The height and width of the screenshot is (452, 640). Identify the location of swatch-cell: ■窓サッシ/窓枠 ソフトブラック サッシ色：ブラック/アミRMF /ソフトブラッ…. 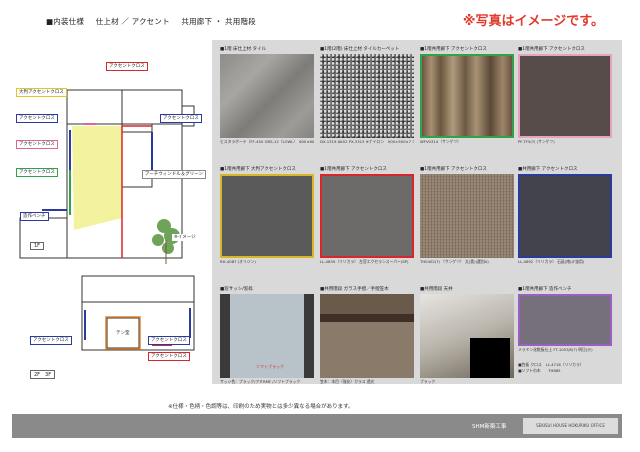
(267, 335).